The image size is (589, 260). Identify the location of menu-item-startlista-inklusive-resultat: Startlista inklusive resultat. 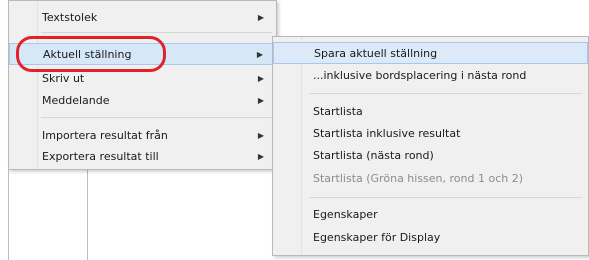
(430, 134).